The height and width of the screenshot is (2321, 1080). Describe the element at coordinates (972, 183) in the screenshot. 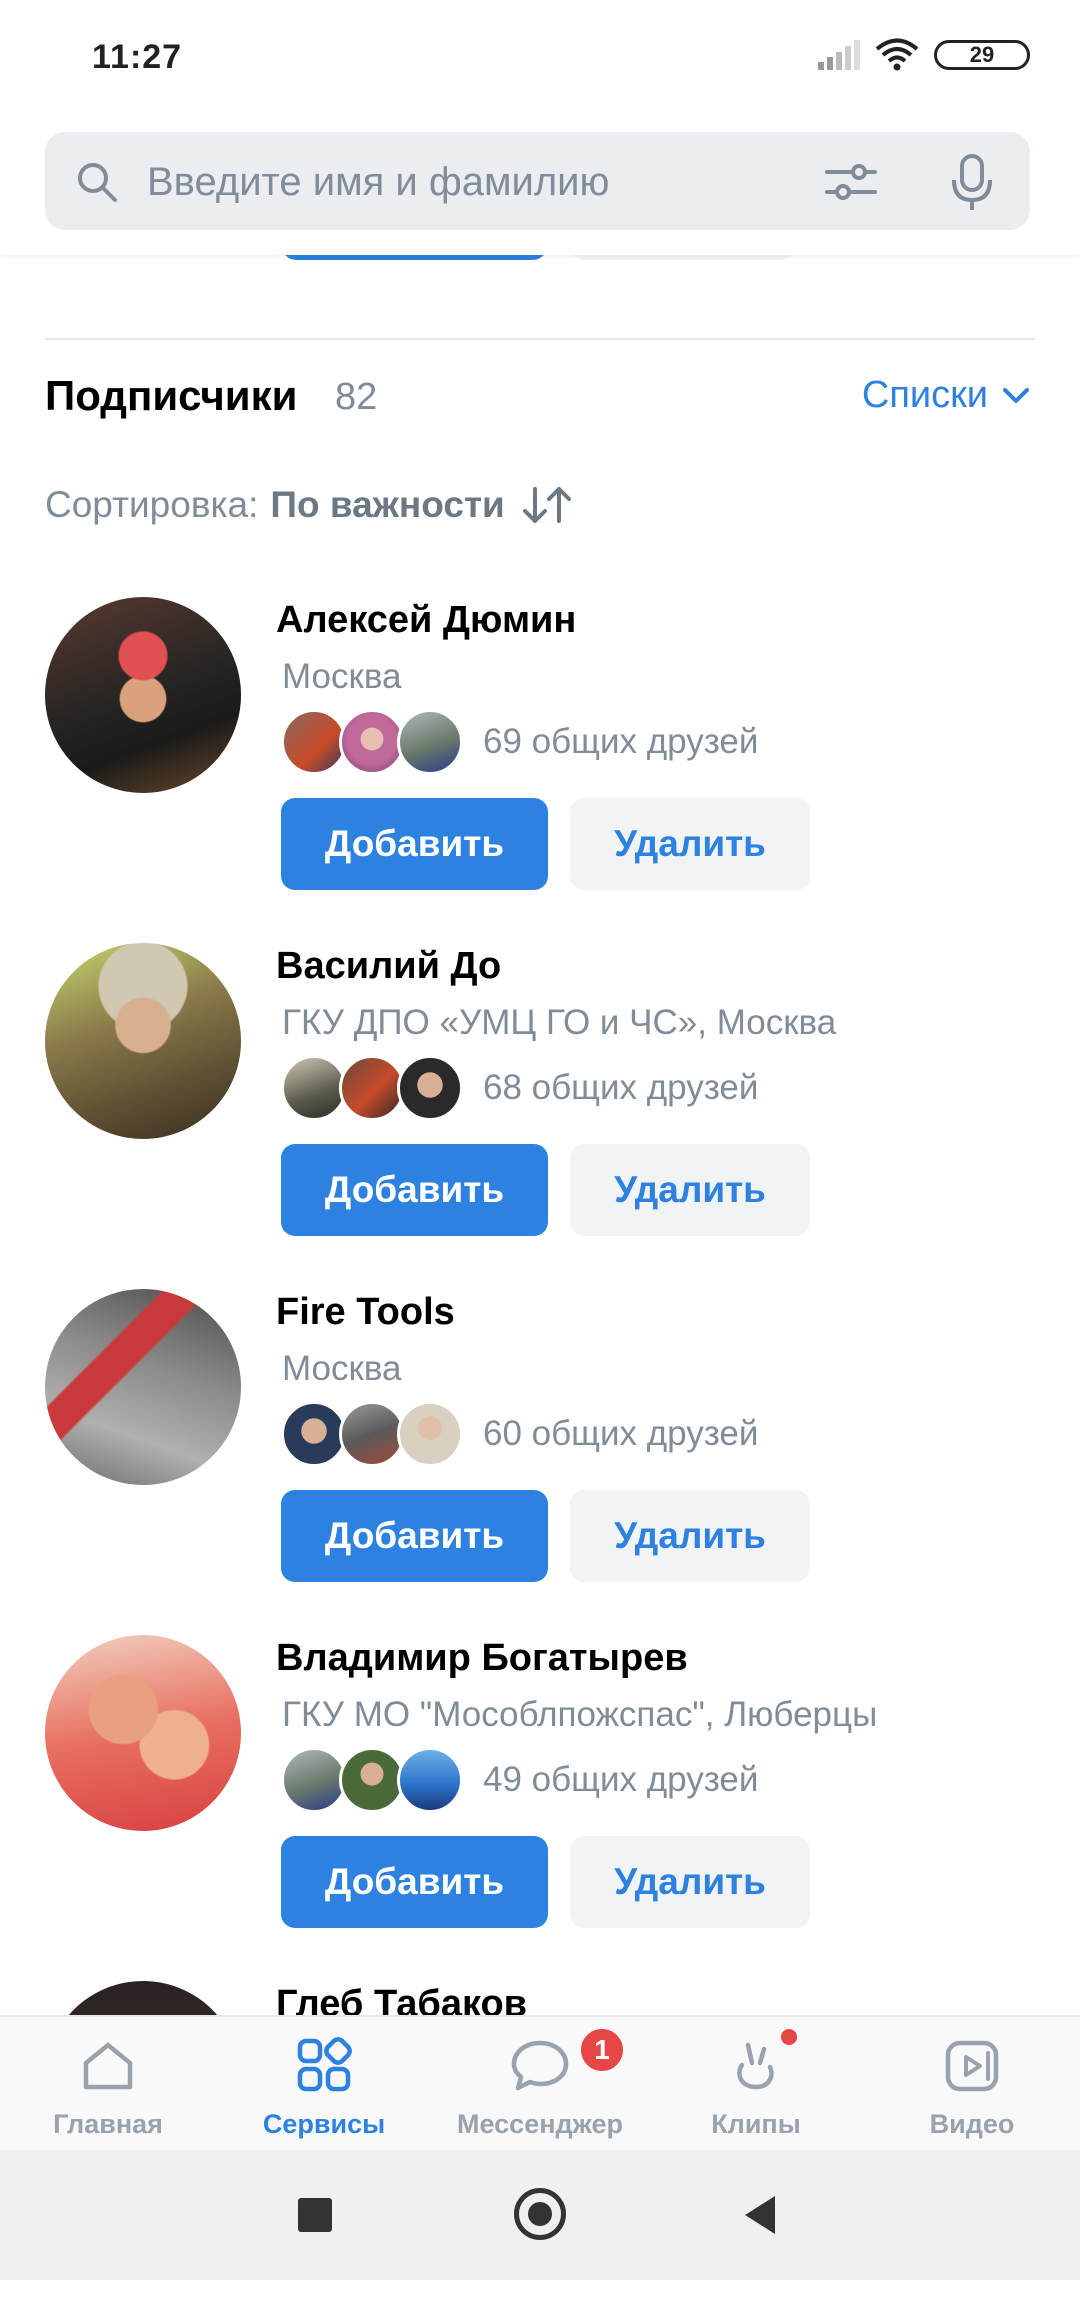

I see `microphone-icon` at that location.